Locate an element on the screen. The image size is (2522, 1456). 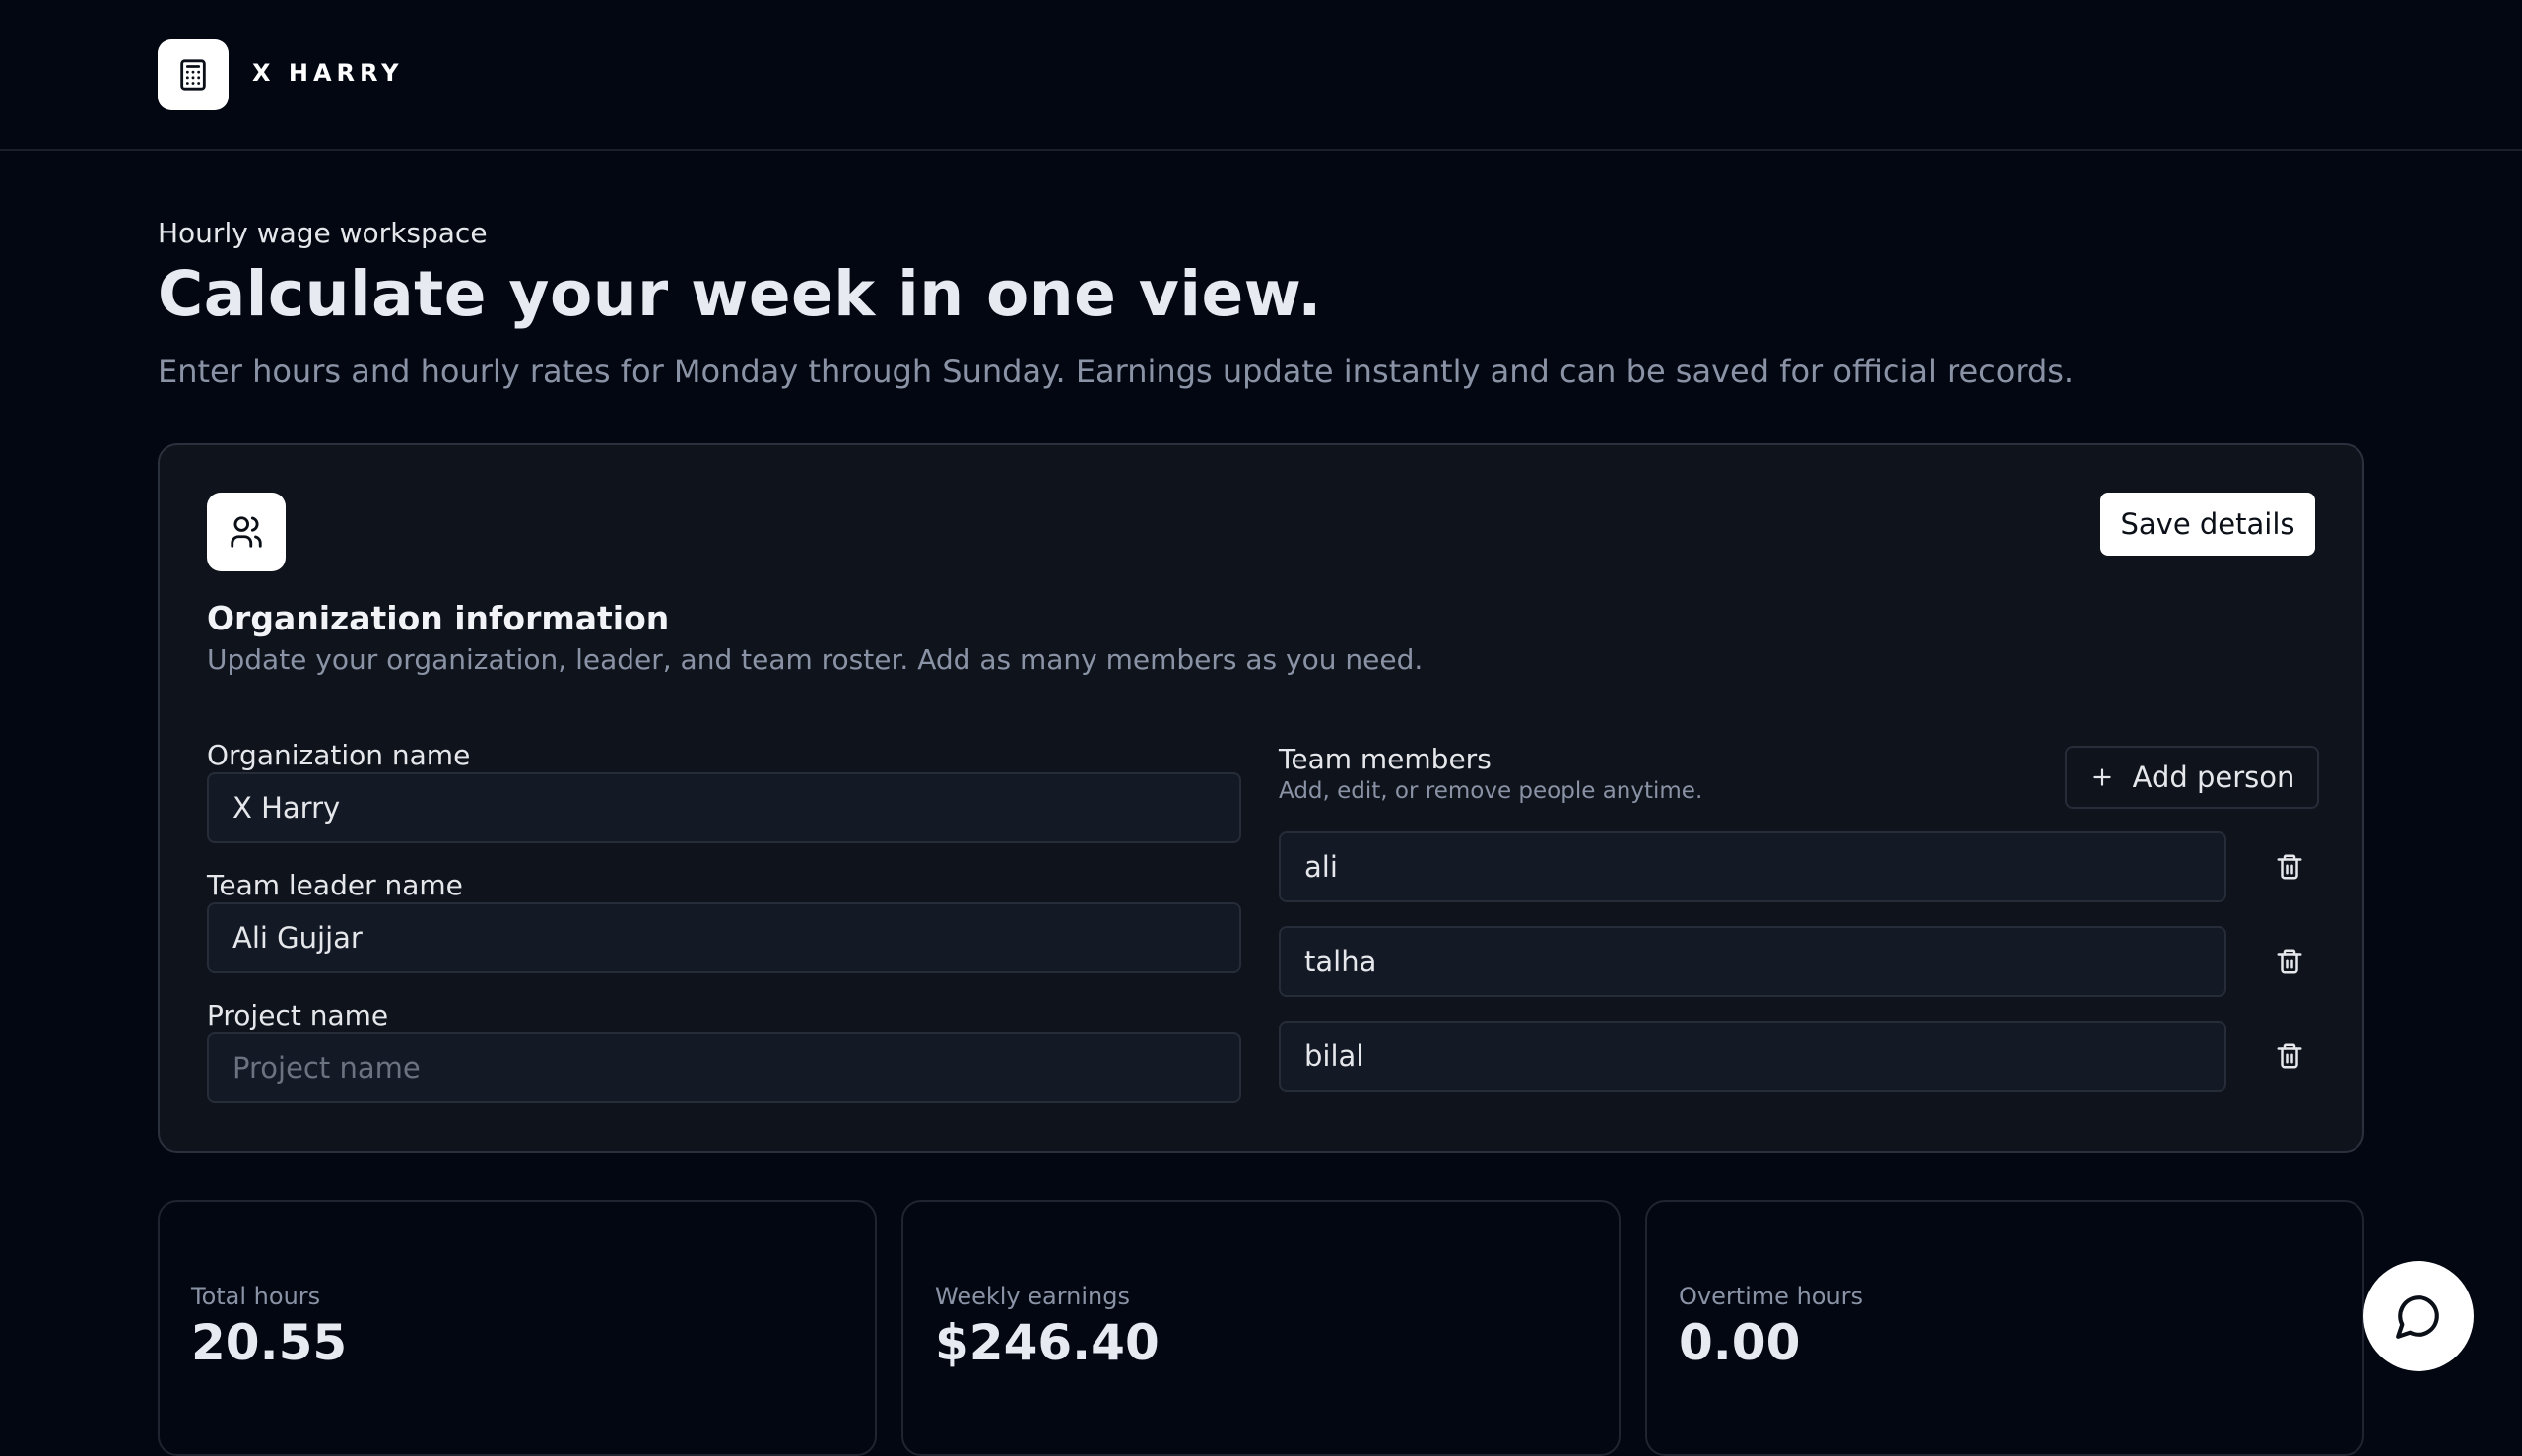
save-details-button: Save details is located at coordinates (2207, 524).